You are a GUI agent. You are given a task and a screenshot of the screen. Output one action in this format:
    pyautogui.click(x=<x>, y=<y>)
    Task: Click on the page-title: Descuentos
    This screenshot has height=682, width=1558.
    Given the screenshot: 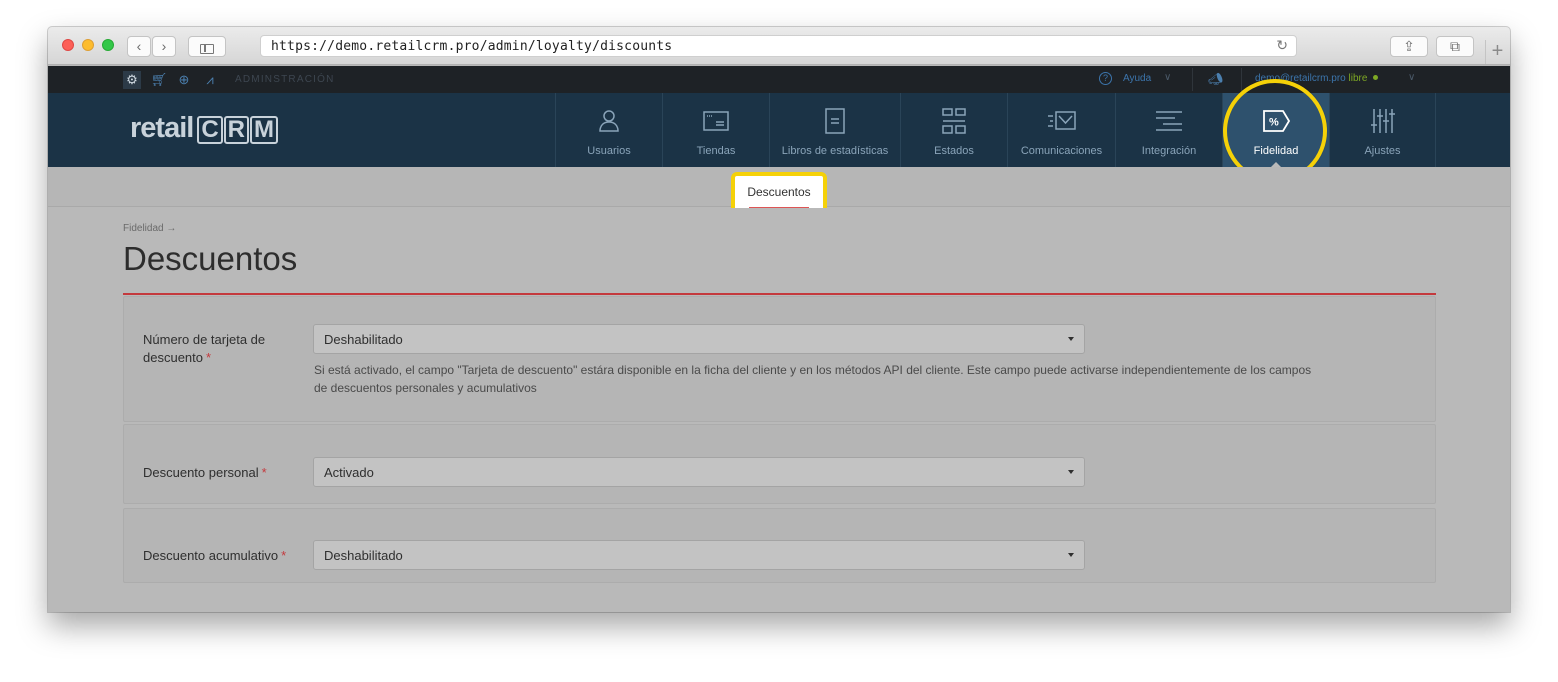 What is the action you would take?
    pyautogui.click(x=210, y=258)
    